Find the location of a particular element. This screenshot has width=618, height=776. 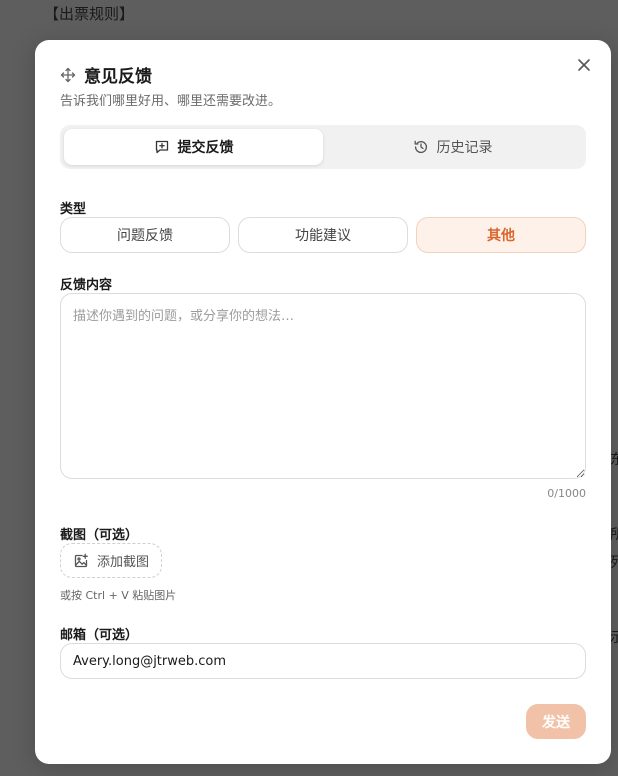

background-text-fragment: 示 is located at coordinates (614, 638).